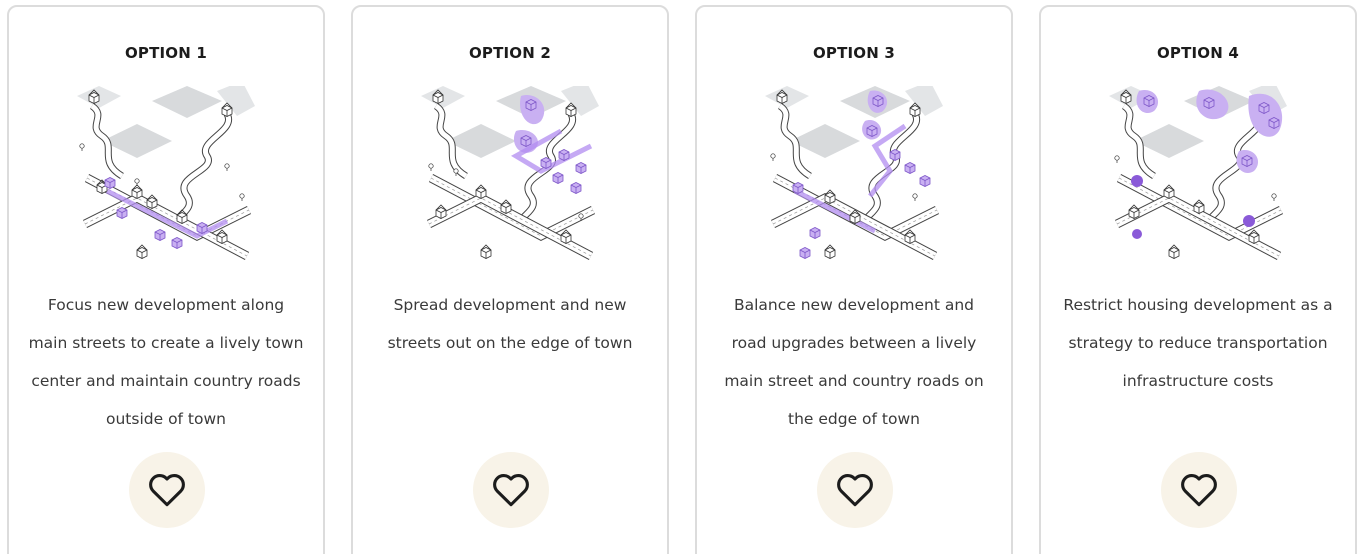  Describe the element at coordinates (166, 176) in the screenshot. I see `town-map-main-street-icon` at that location.